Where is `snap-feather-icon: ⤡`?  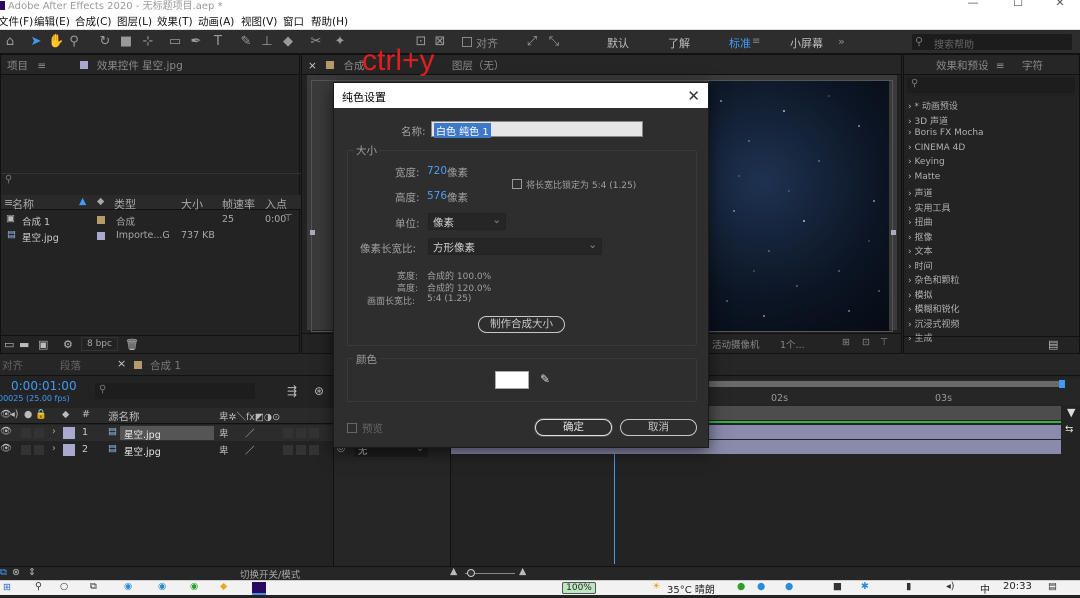 snap-feather-icon: ⤡ is located at coordinates (554, 42).